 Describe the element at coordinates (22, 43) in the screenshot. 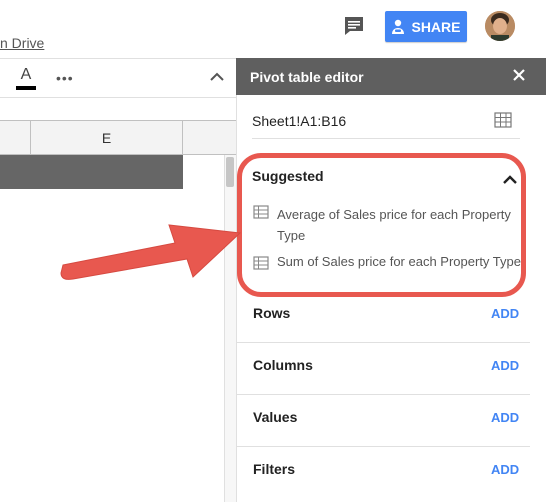

I see `drive-link: n Drive` at that location.